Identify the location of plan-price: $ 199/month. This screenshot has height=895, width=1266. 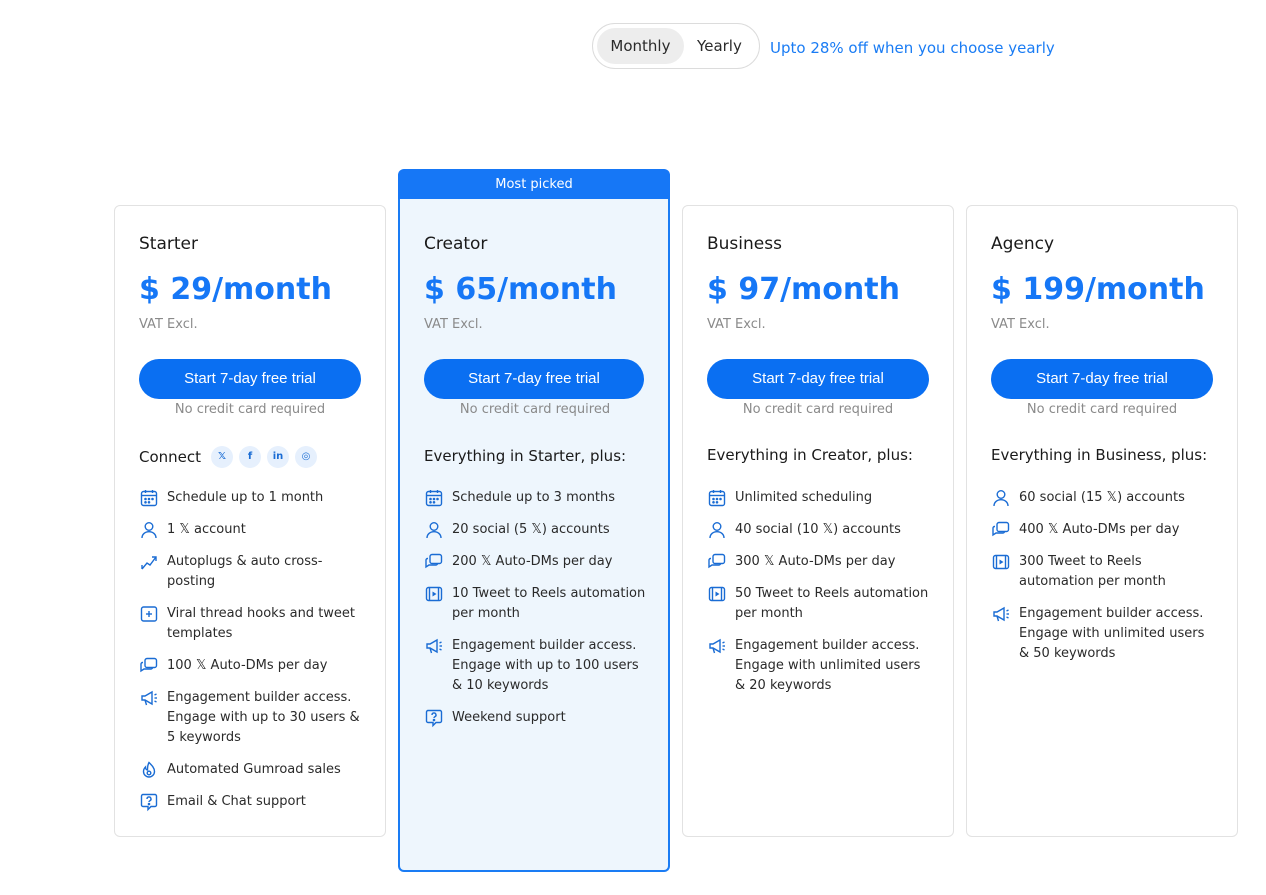
(1098, 289).